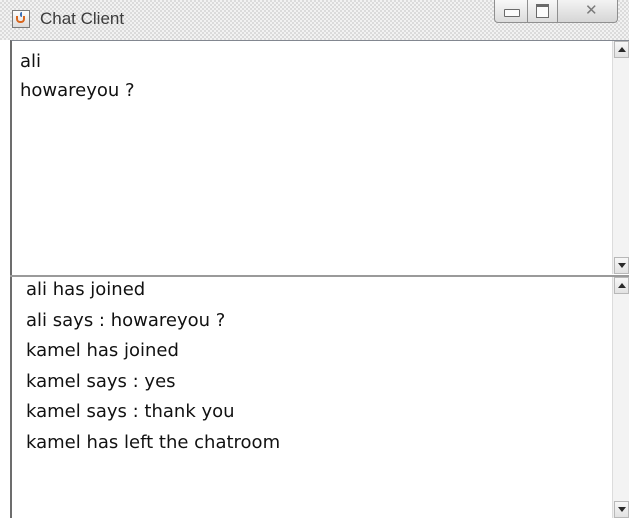  Describe the element at coordinates (101, 381) in the screenshot. I see `log-line: kamel says : yes` at that location.